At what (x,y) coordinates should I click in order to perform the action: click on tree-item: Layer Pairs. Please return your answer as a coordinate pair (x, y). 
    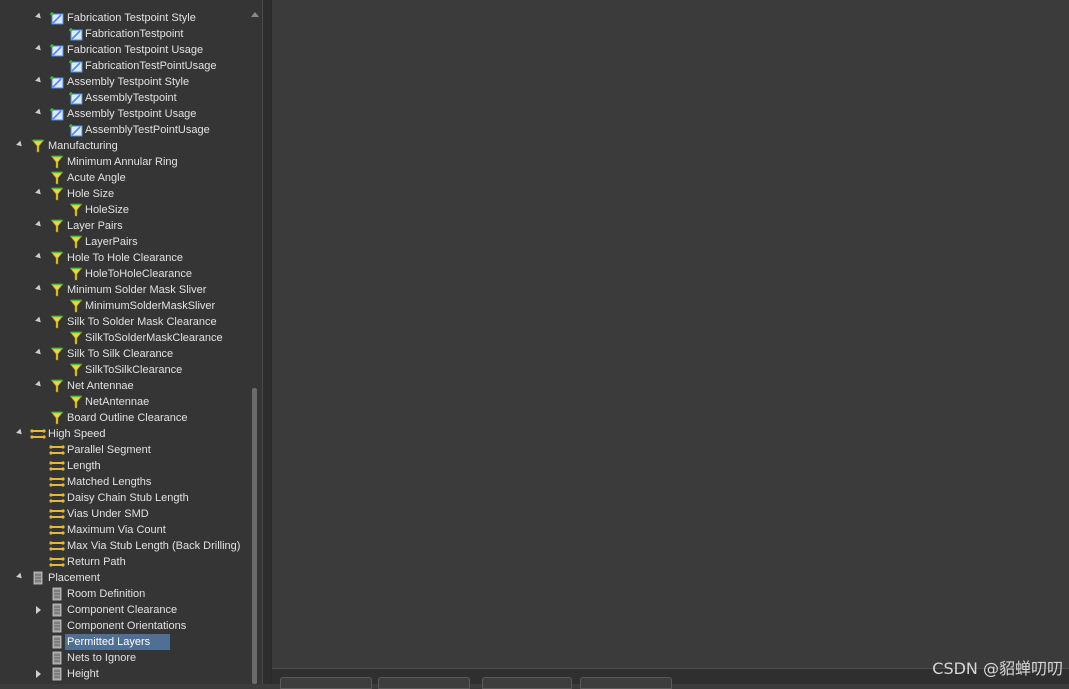
    Looking at the image, I should click on (125, 226).